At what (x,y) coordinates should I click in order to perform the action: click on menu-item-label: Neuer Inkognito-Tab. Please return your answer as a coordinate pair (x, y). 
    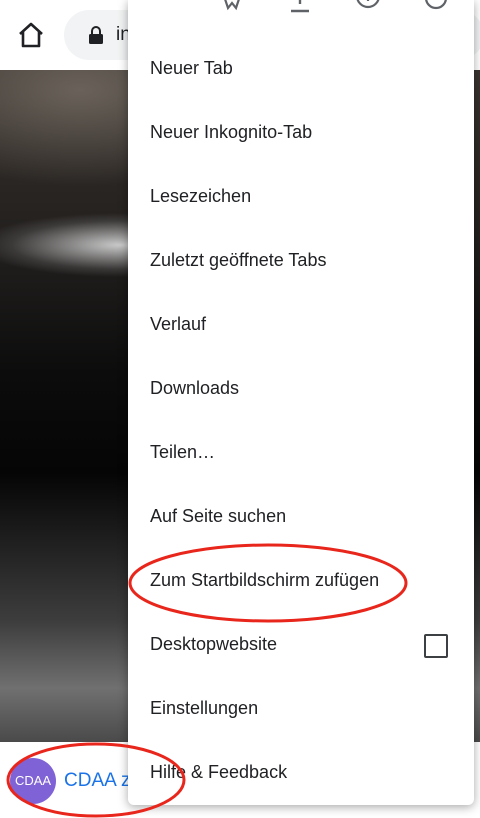
    Looking at the image, I should click on (231, 132).